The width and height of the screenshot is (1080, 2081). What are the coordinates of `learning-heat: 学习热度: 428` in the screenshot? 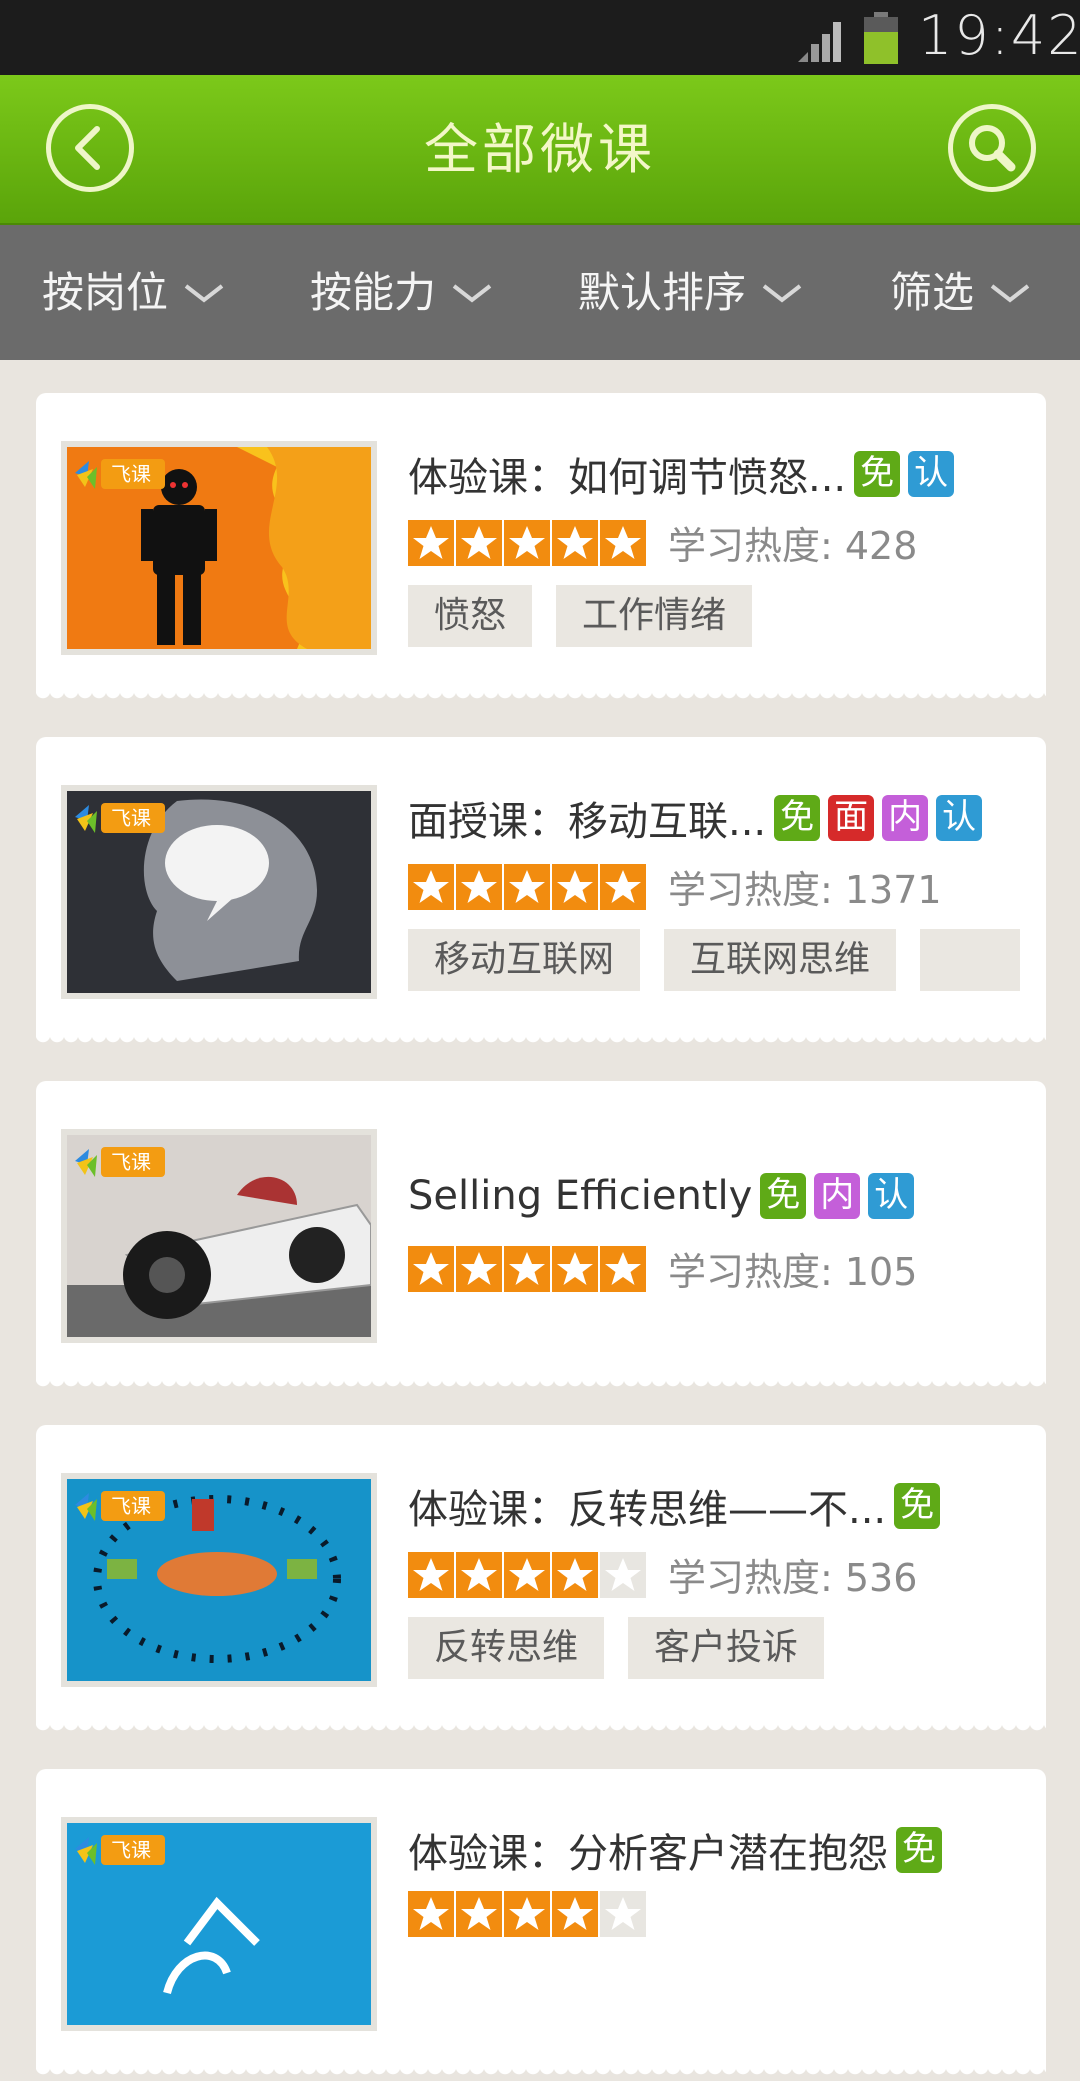 It's located at (793, 546).